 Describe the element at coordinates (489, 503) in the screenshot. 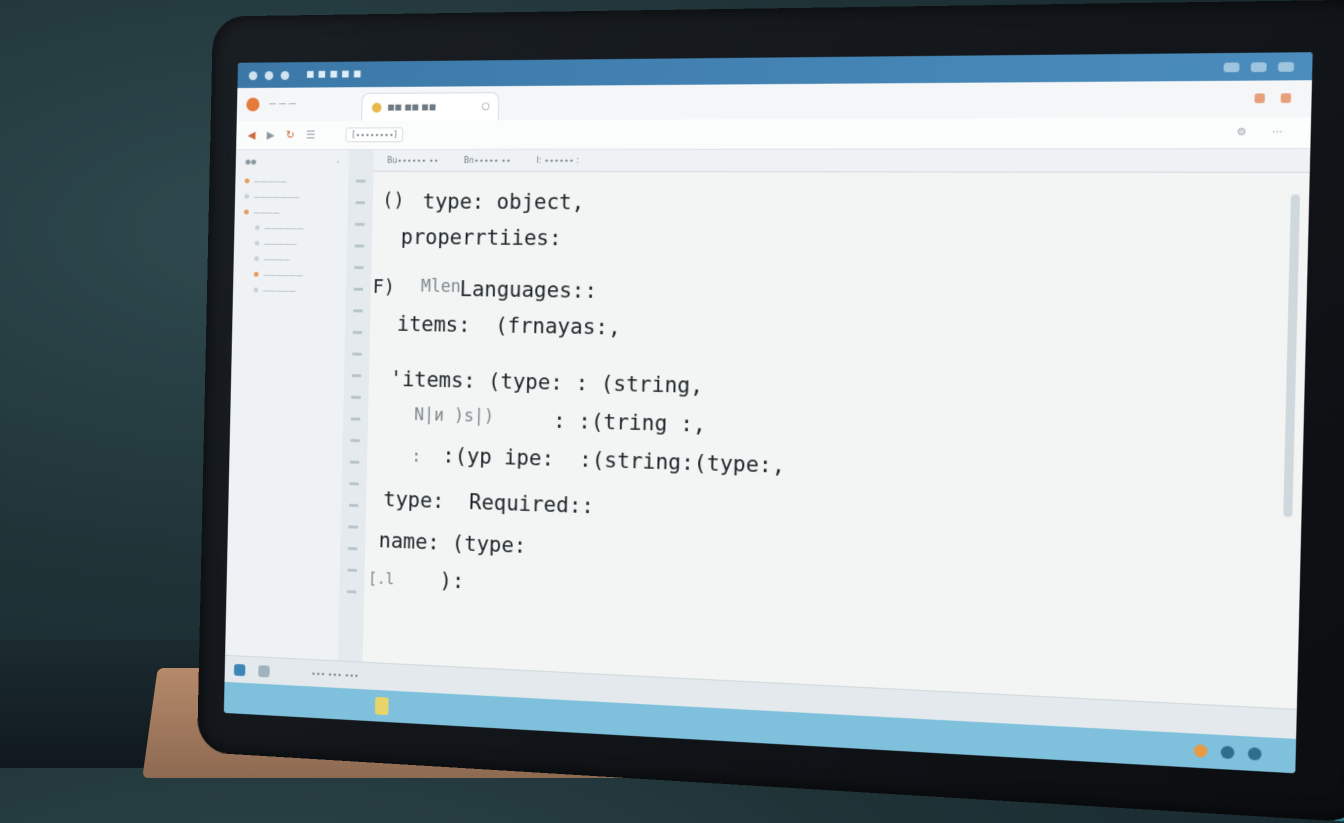

I see `code-line: type: Required::` at that location.